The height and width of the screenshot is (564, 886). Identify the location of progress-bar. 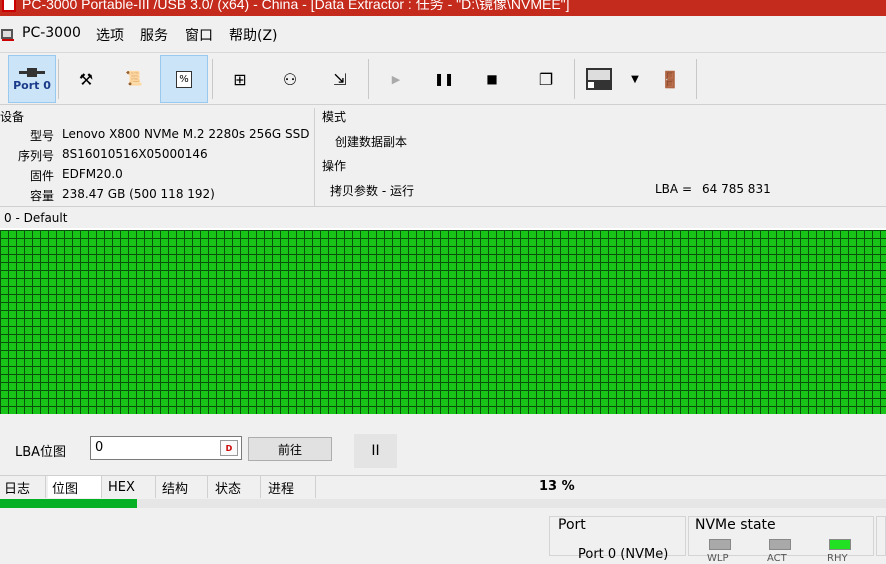
(443, 503).